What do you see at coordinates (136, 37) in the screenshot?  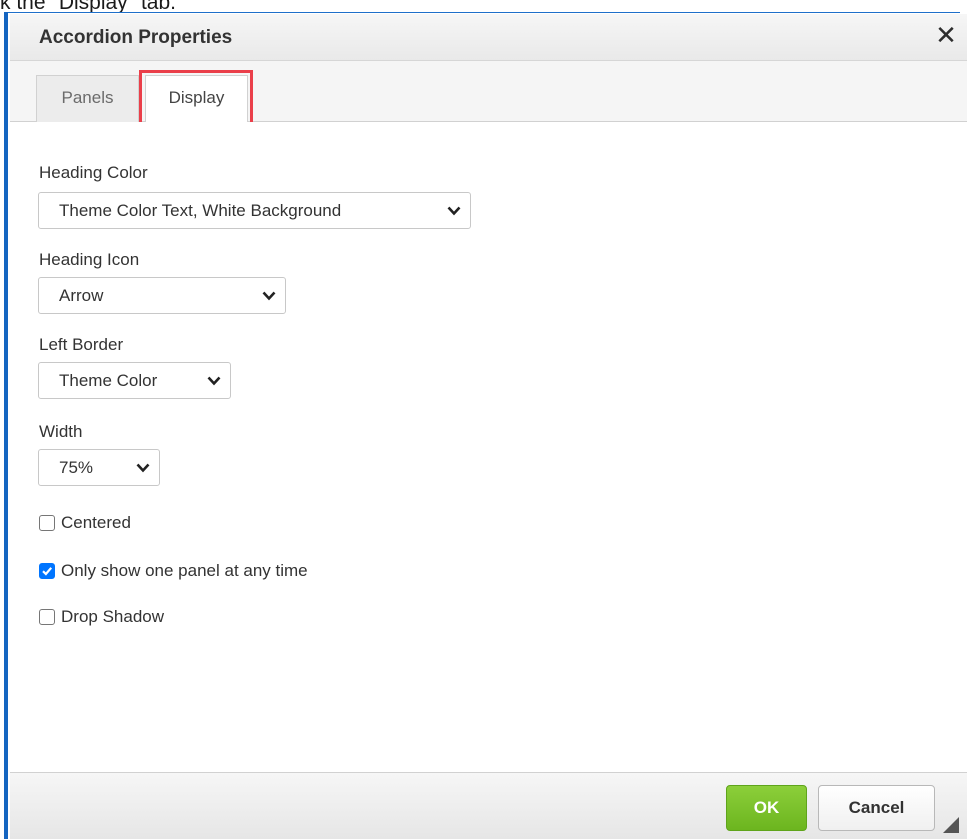 I see `dialog-title: Accordion Properties` at bounding box center [136, 37].